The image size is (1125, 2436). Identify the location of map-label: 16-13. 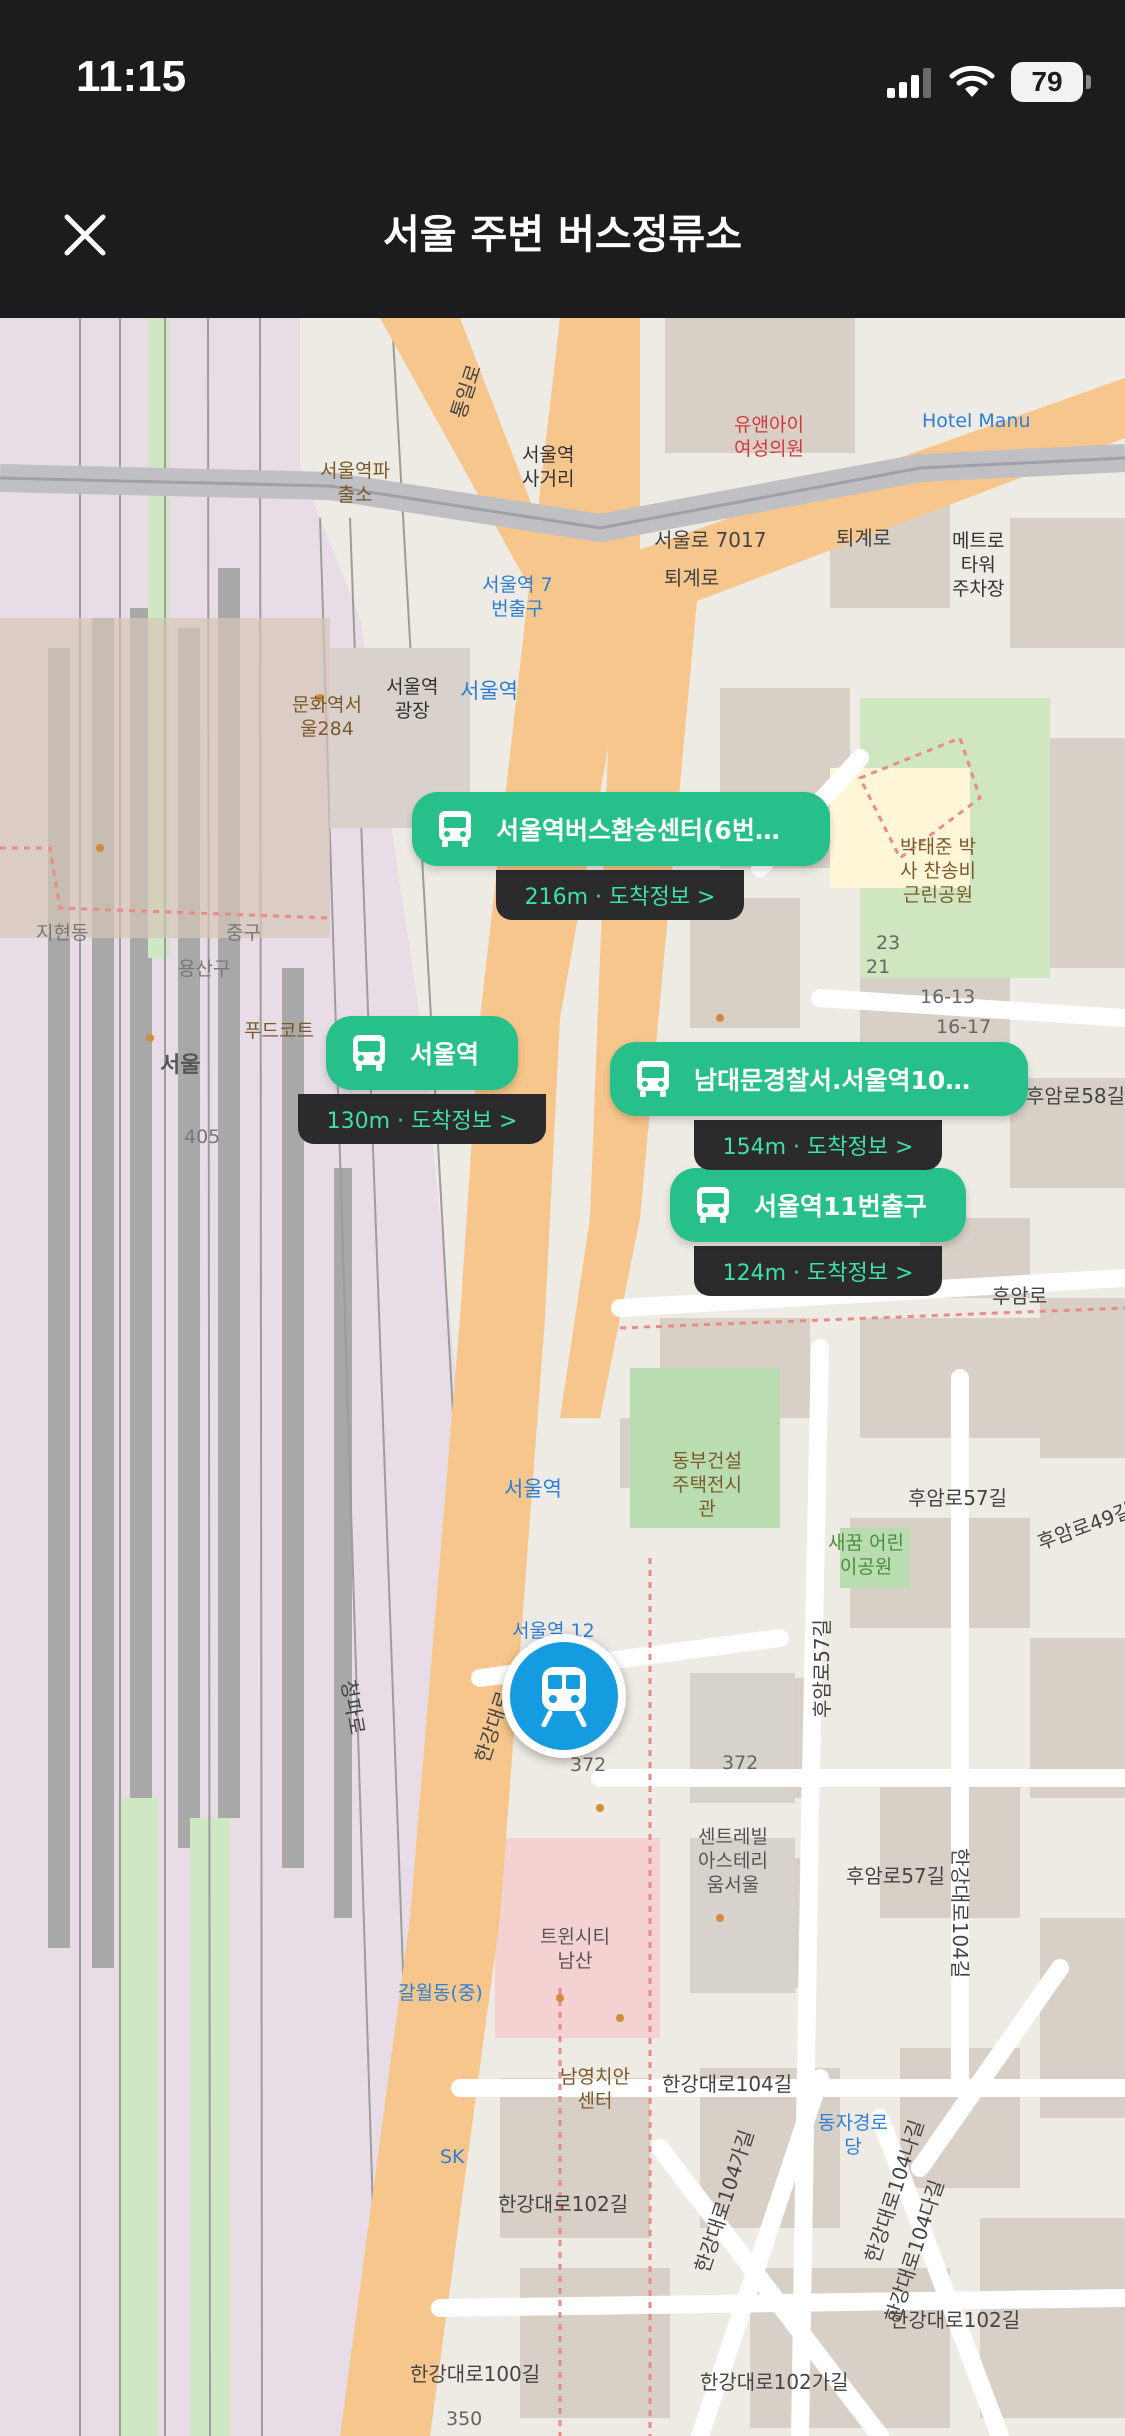
(948, 997).